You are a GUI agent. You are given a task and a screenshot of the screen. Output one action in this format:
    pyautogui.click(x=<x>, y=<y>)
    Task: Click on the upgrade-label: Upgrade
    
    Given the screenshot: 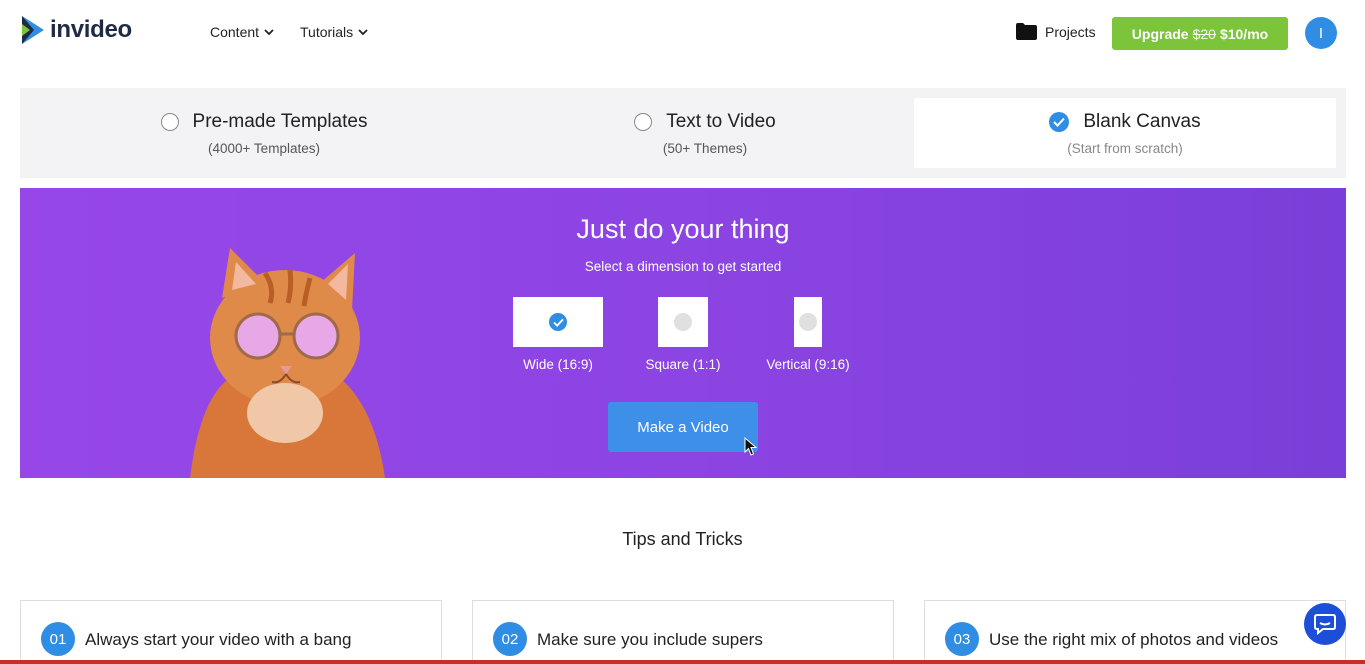 What is the action you would take?
    pyautogui.click(x=1160, y=33)
    